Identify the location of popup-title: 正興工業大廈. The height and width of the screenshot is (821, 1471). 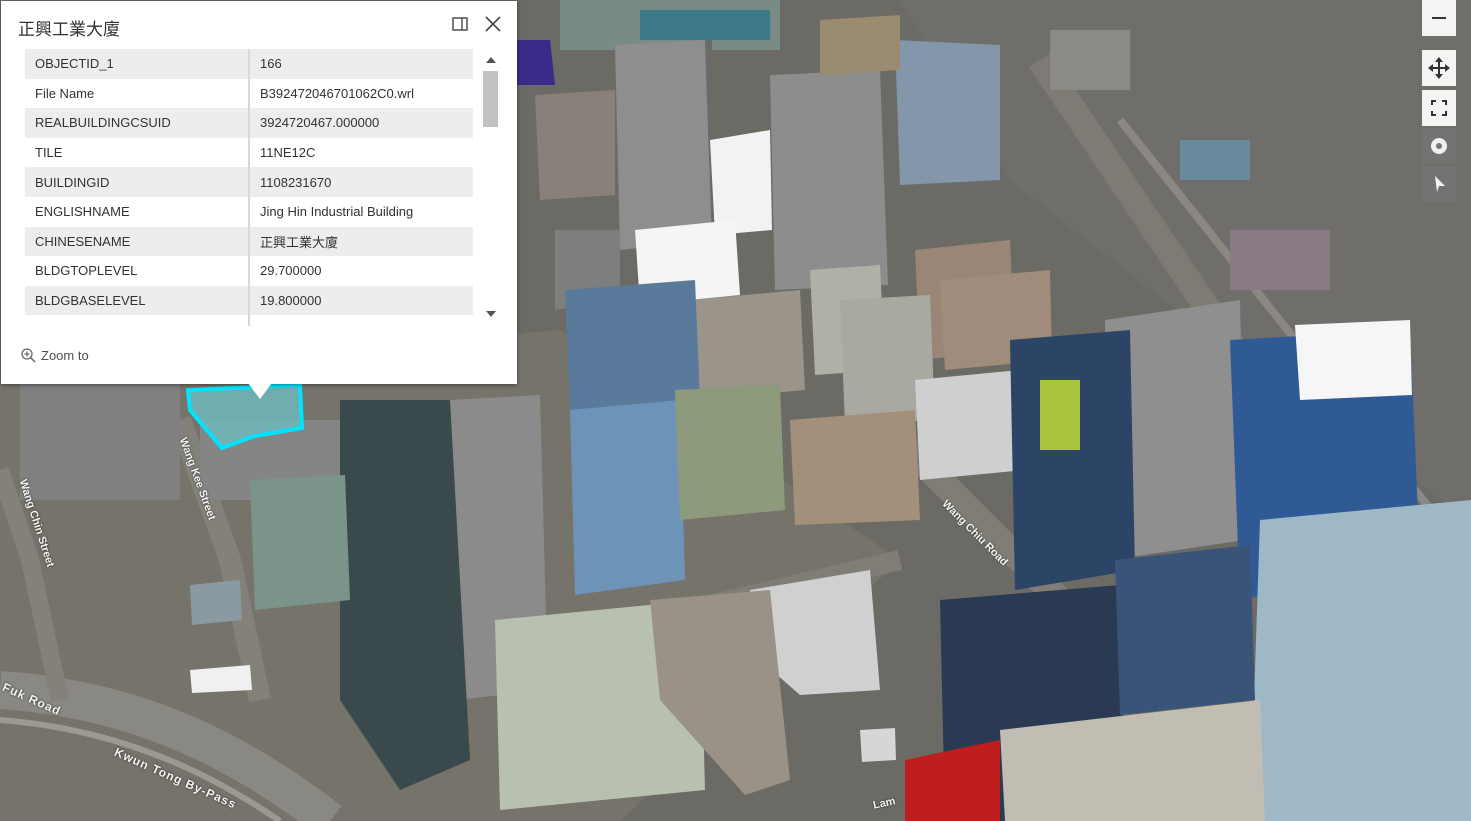
(69, 30).